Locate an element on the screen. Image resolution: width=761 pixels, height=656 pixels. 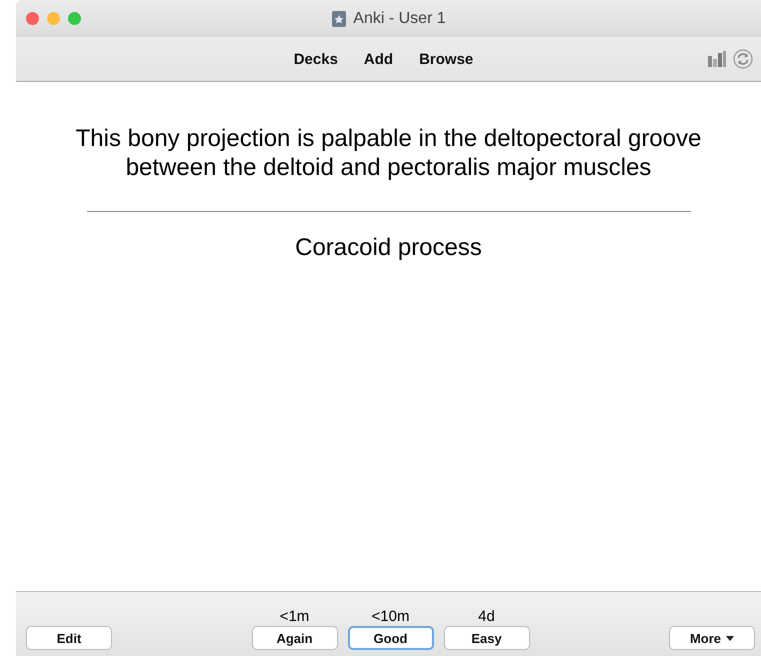
answer-button: Again is located at coordinates (295, 638).